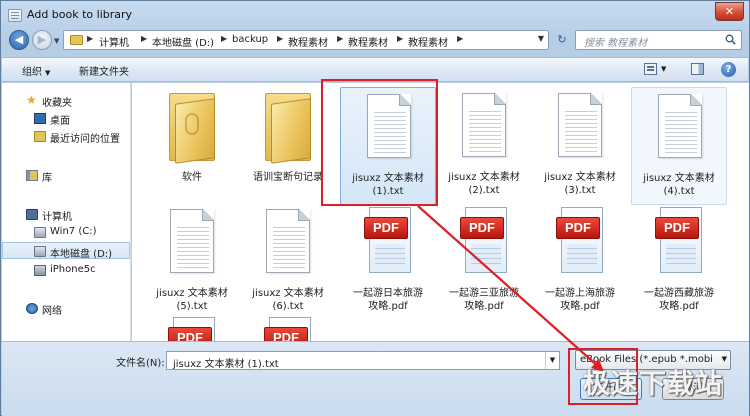 This screenshot has height=416, width=750. What do you see at coordinates (48, 73) in the screenshot?
I see `caret-down-icon: ▼` at bounding box center [48, 73].